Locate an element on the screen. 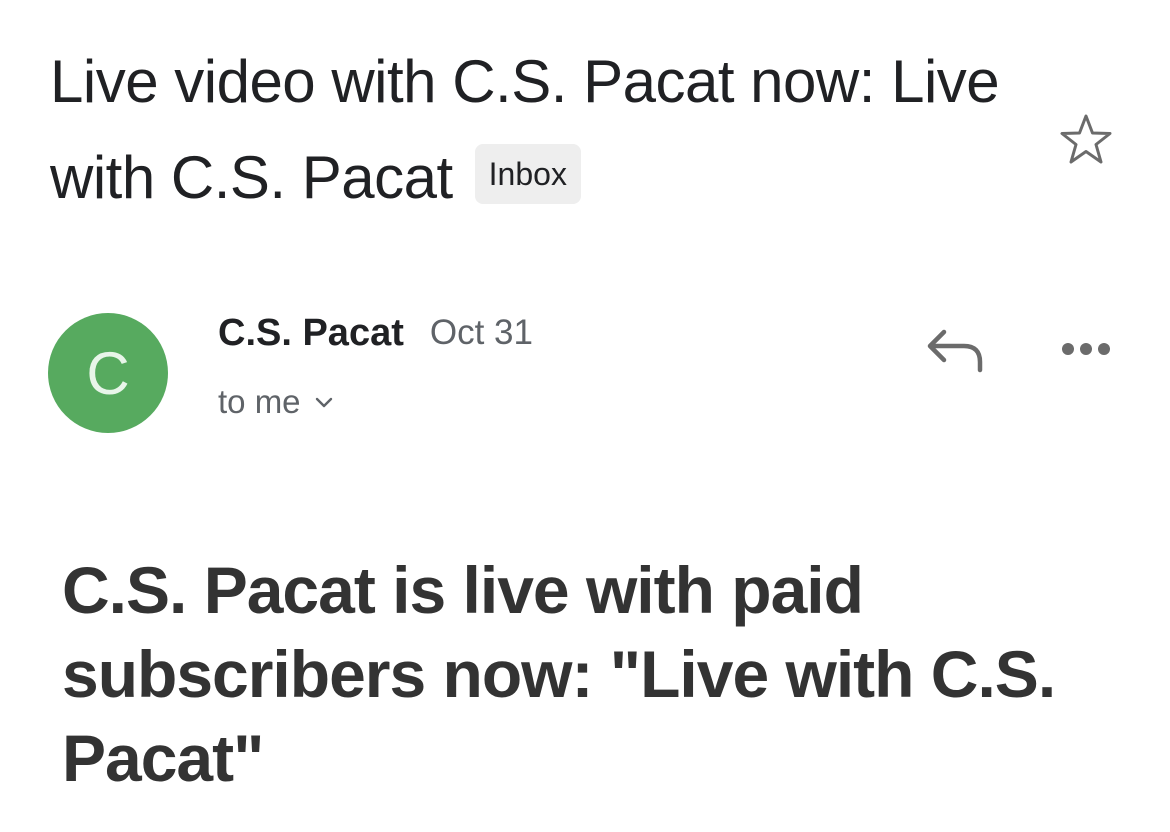  star-icon is located at coordinates (1086, 140).